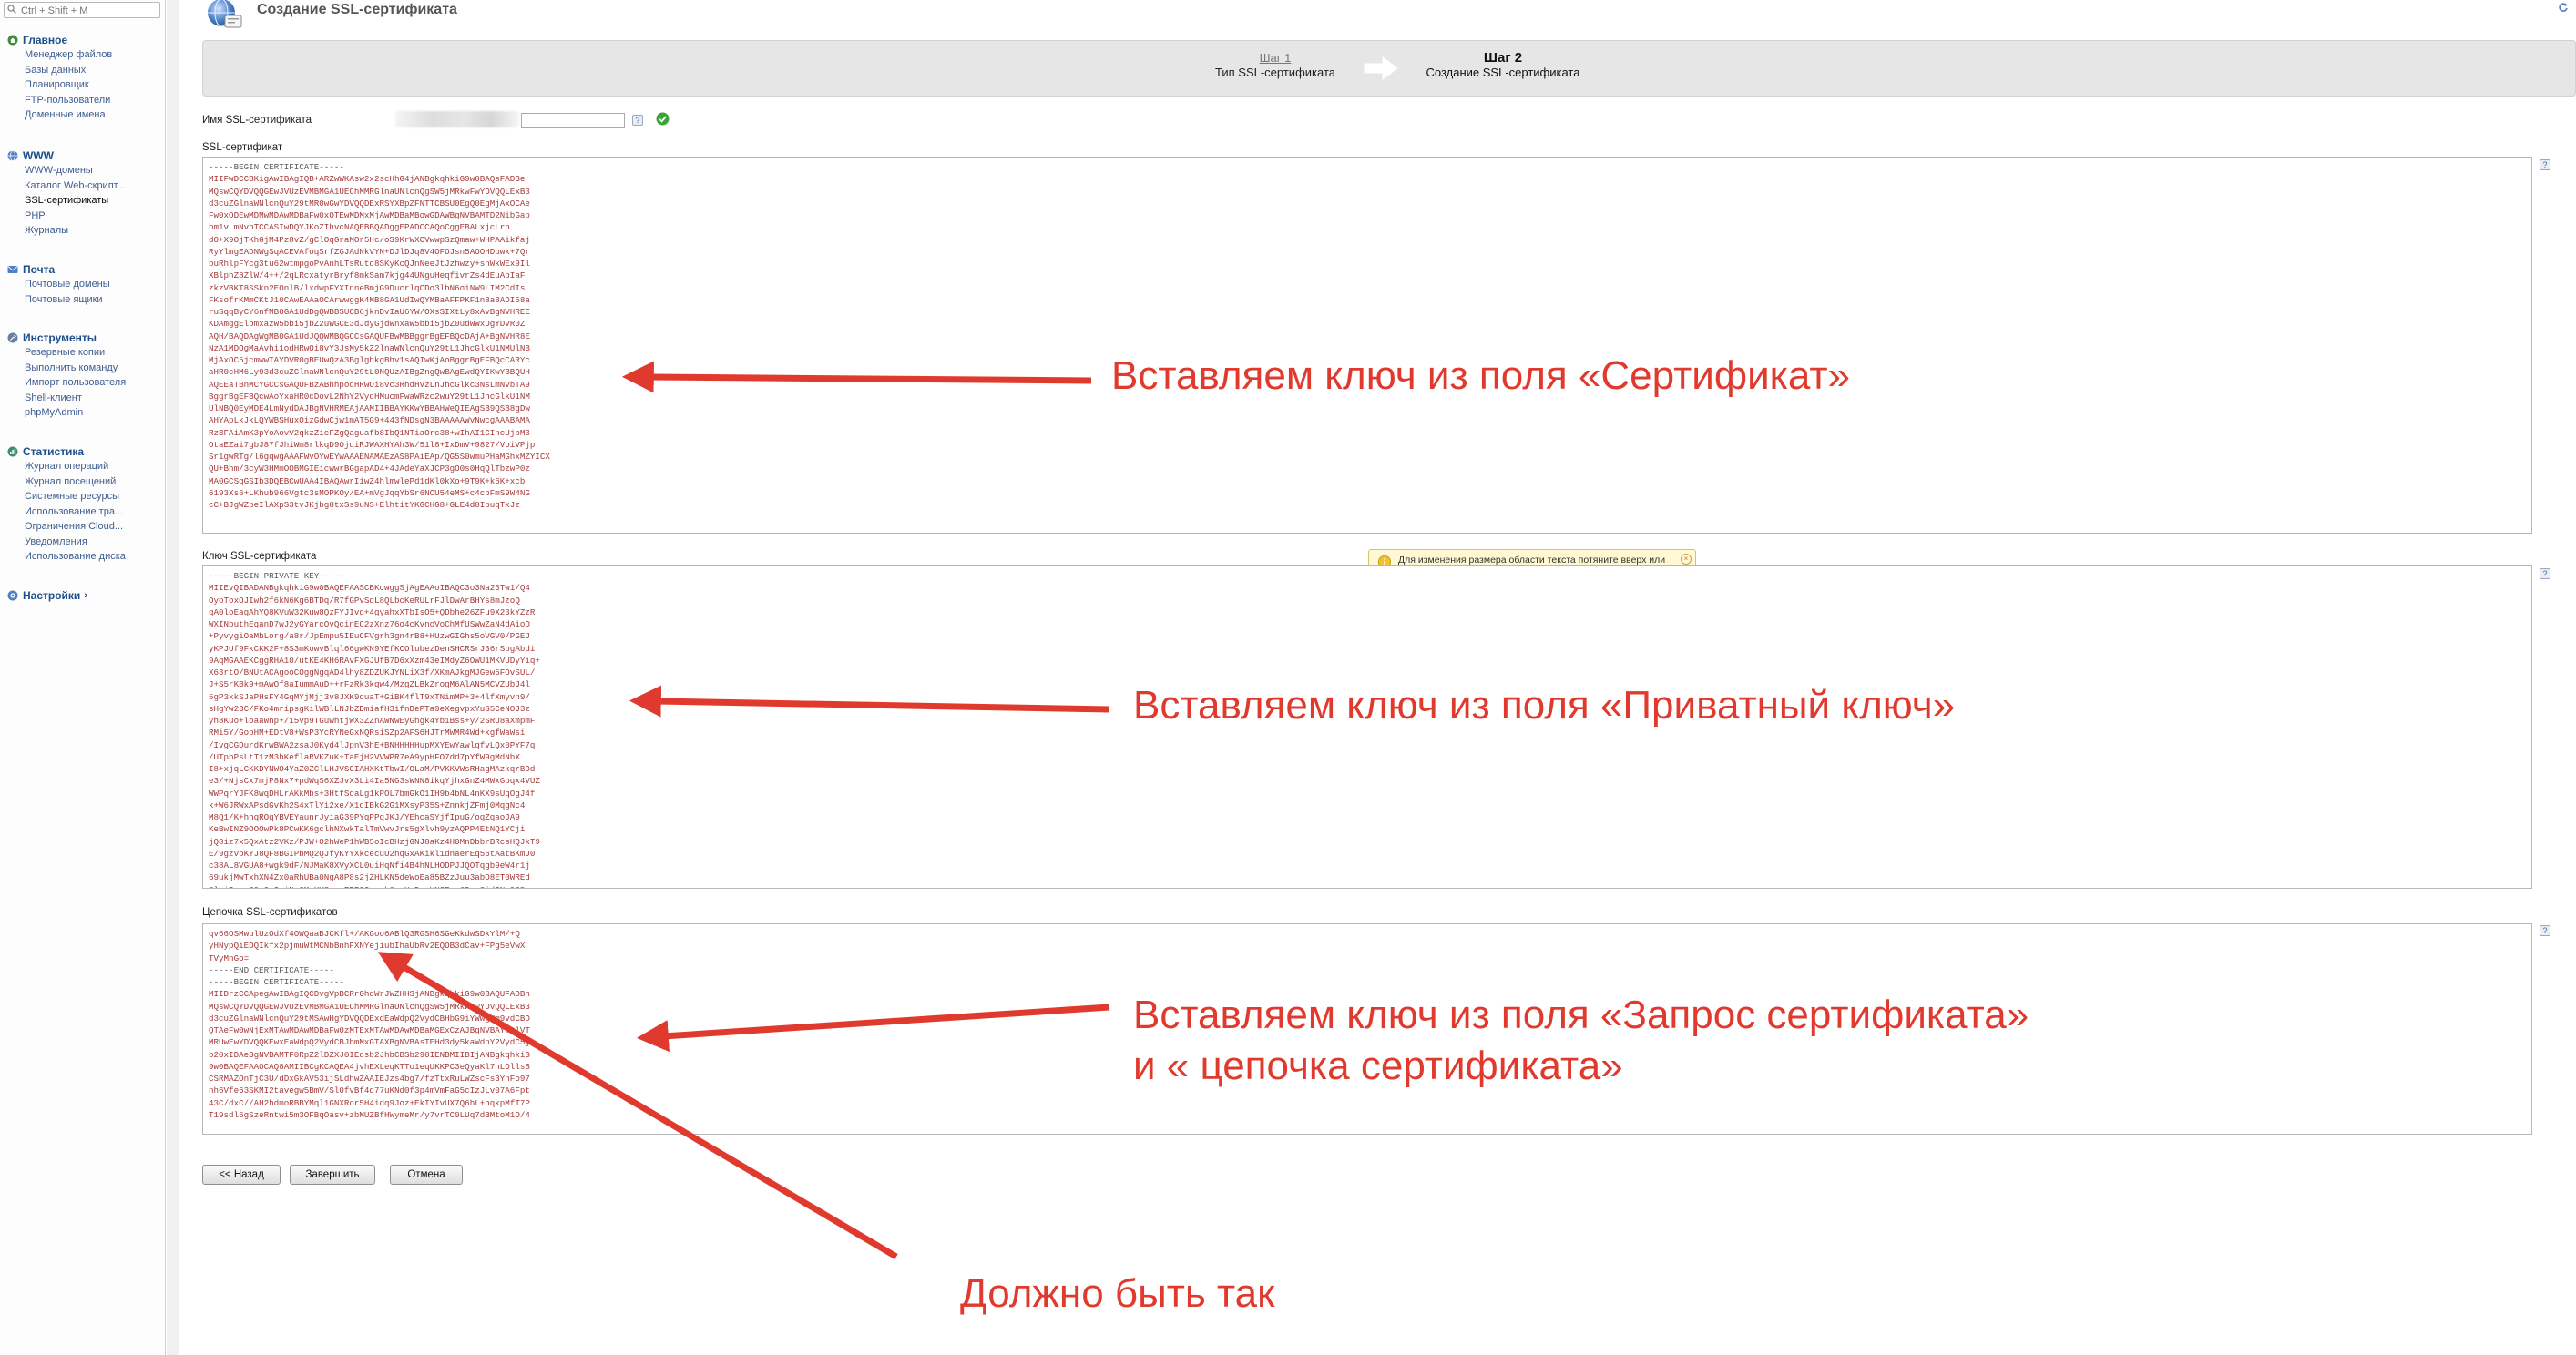 The image size is (2576, 1355). I want to click on nav-head-label: Статистика, so click(54, 451).